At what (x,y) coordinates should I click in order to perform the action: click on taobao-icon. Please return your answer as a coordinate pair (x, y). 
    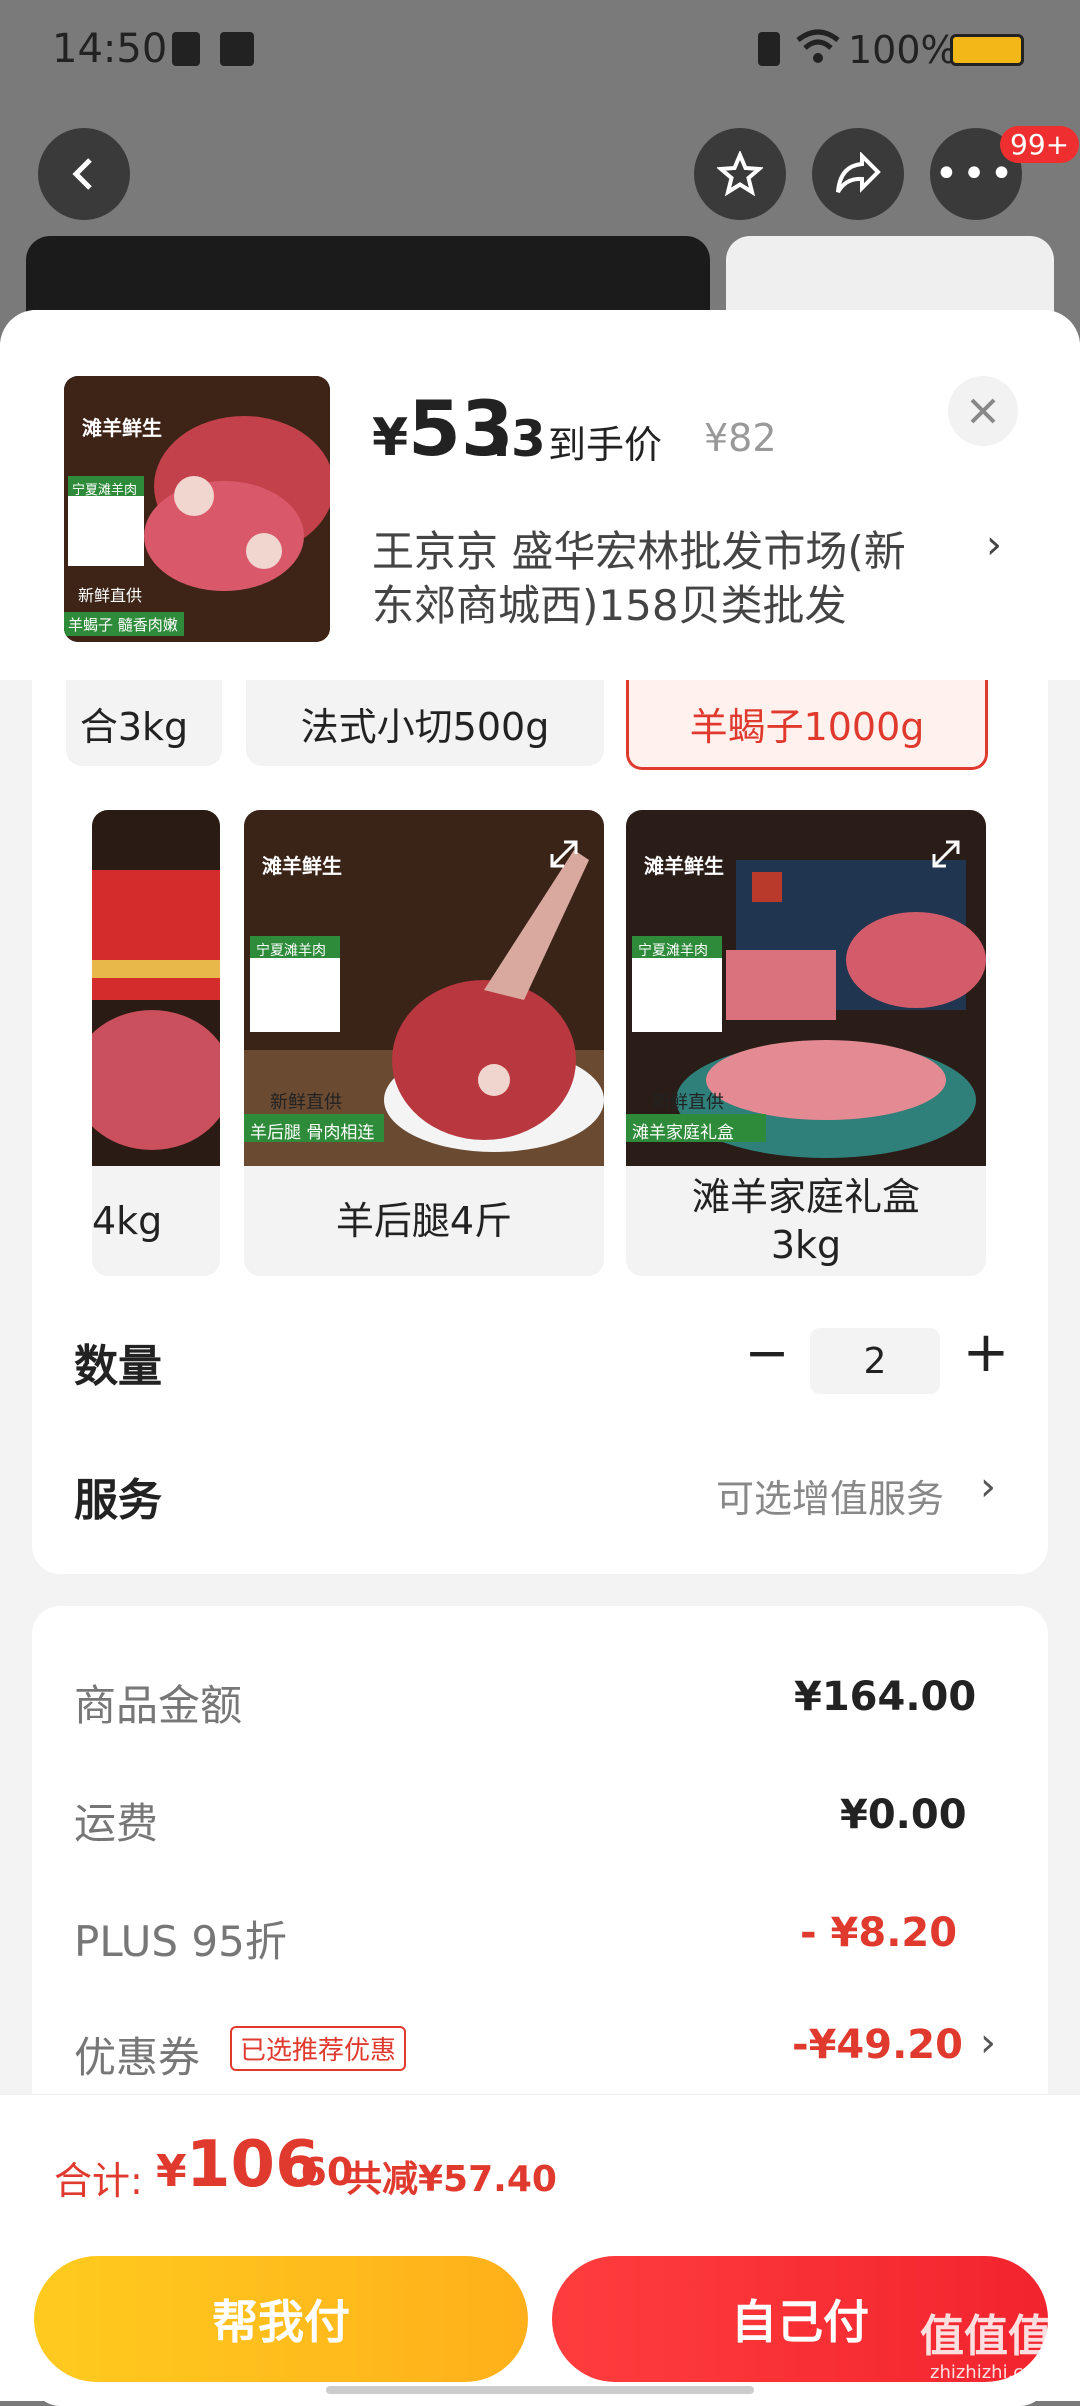
    Looking at the image, I should click on (237, 49).